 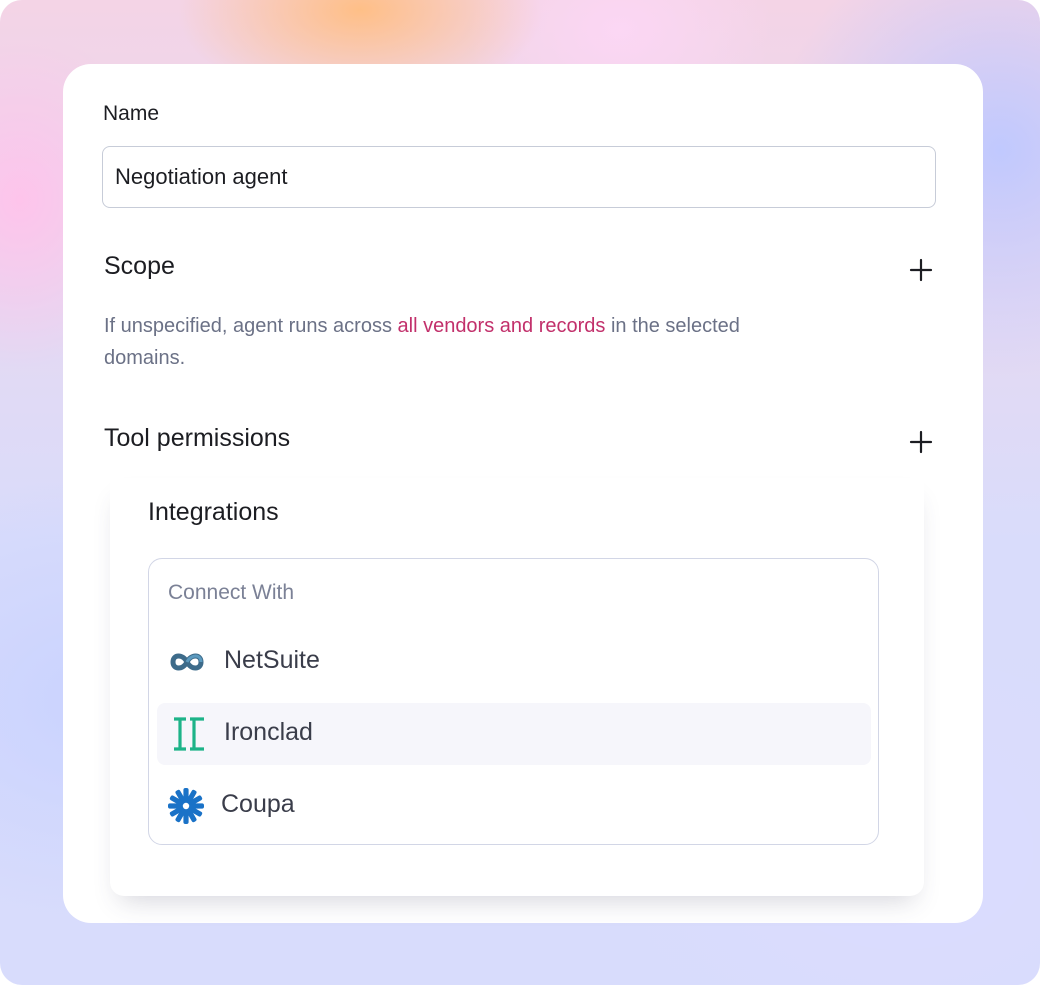 What do you see at coordinates (514, 734) in the screenshot?
I see `integration-option-ironclad: Ironclad` at bounding box center [514, 734].